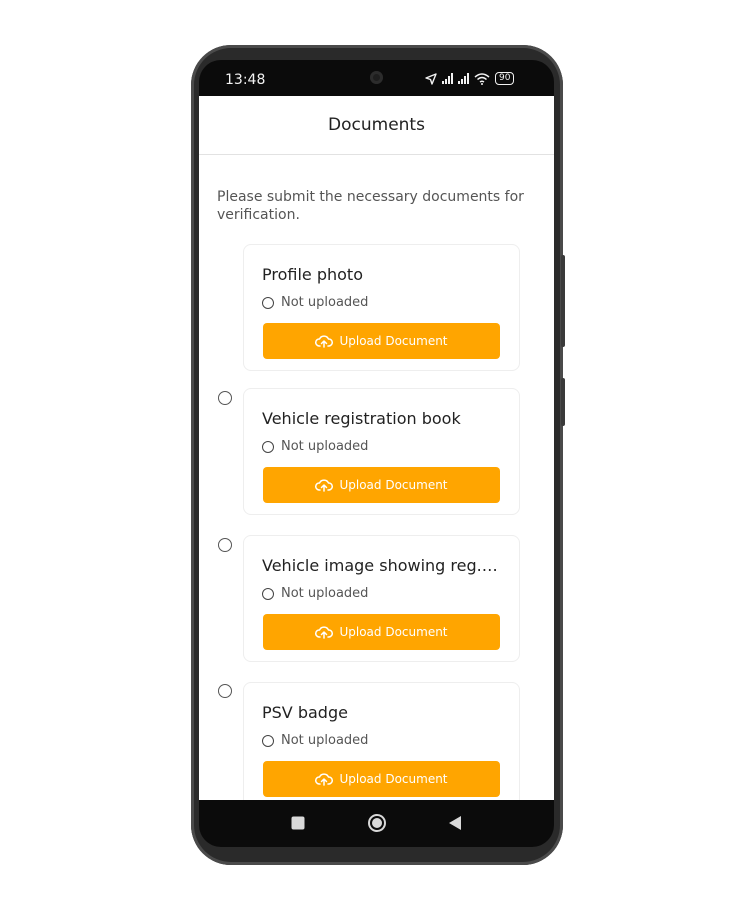  I want to click on app-header: Documents, so click(376, 125).